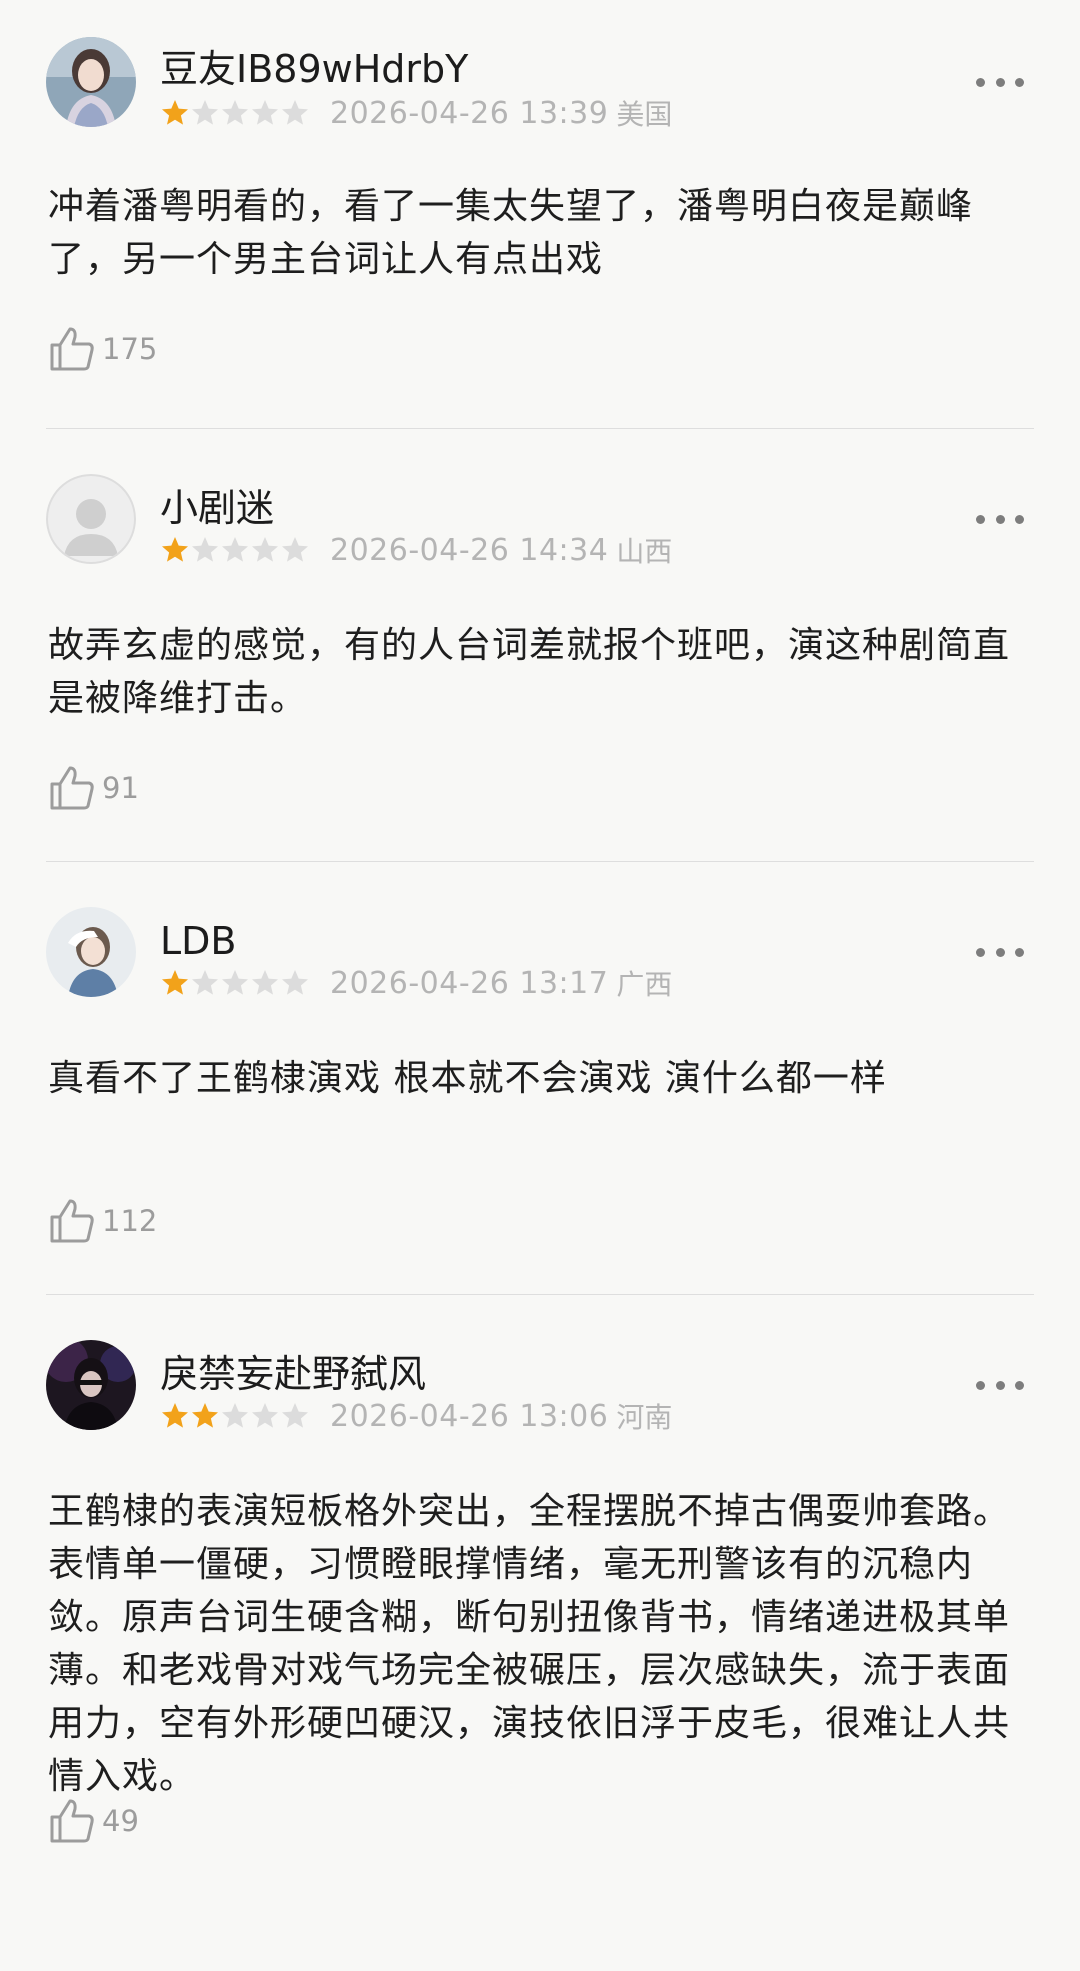 The height and width of the screenshot is (1971, 1080). I want to click on like-button: 175, so click(102, 349).